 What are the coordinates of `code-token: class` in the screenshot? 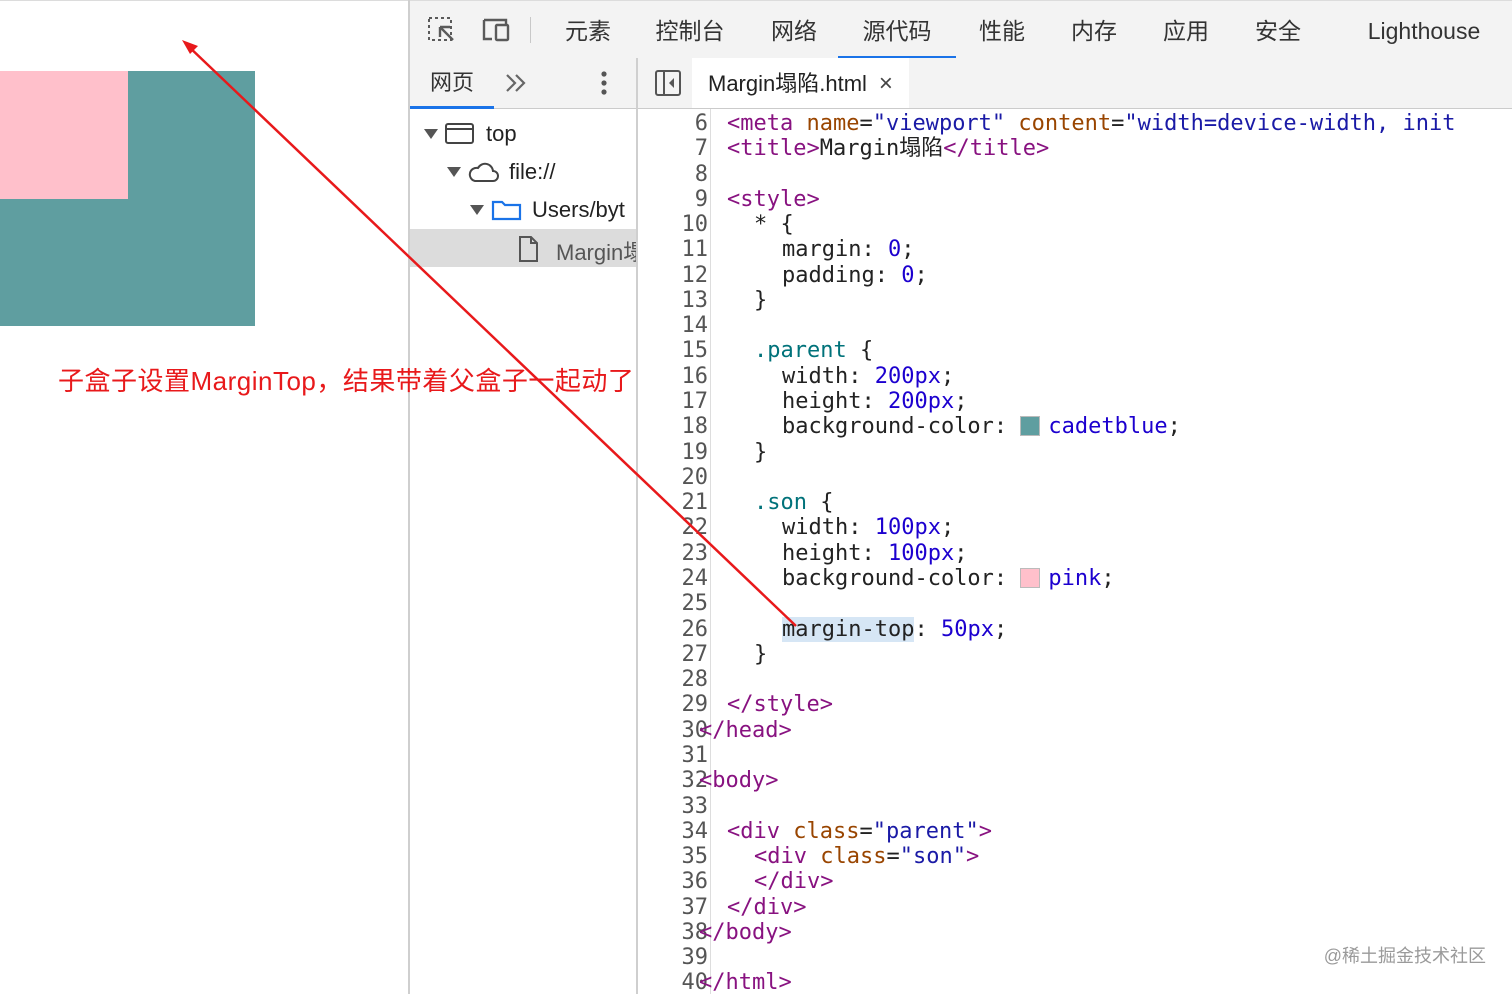 It's located at (847, 856).